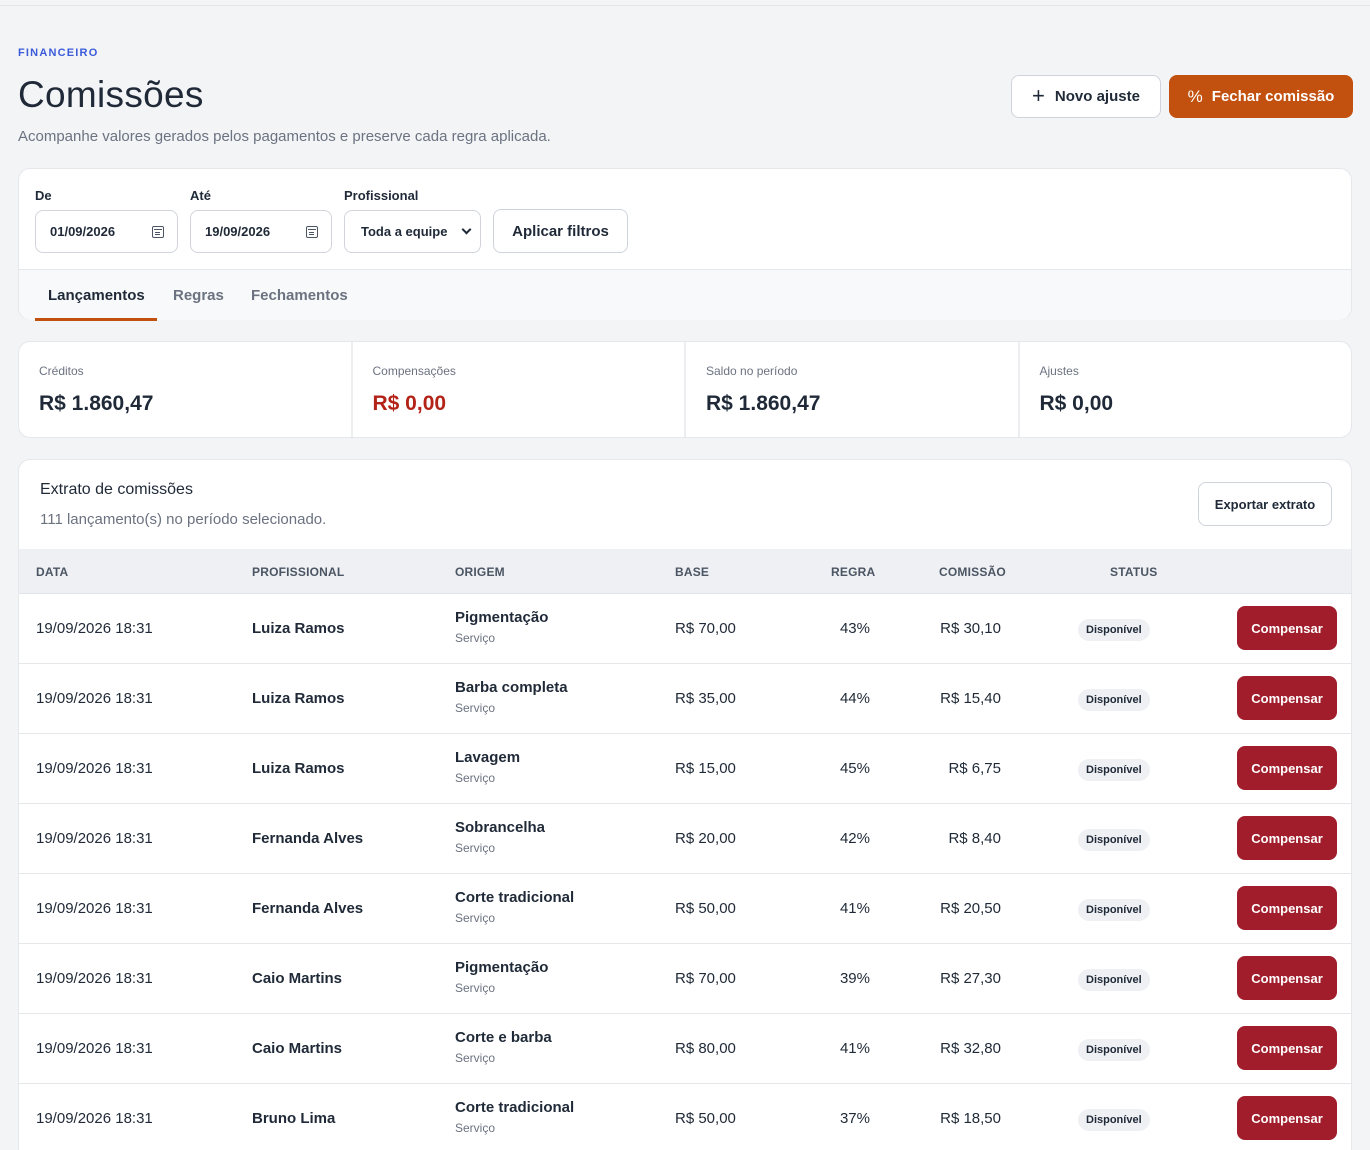 The image size is (1370, 1150). Describe the element at coordinates (414, 371) in the screenshot. I see `stat-label: Compensações` at that location.